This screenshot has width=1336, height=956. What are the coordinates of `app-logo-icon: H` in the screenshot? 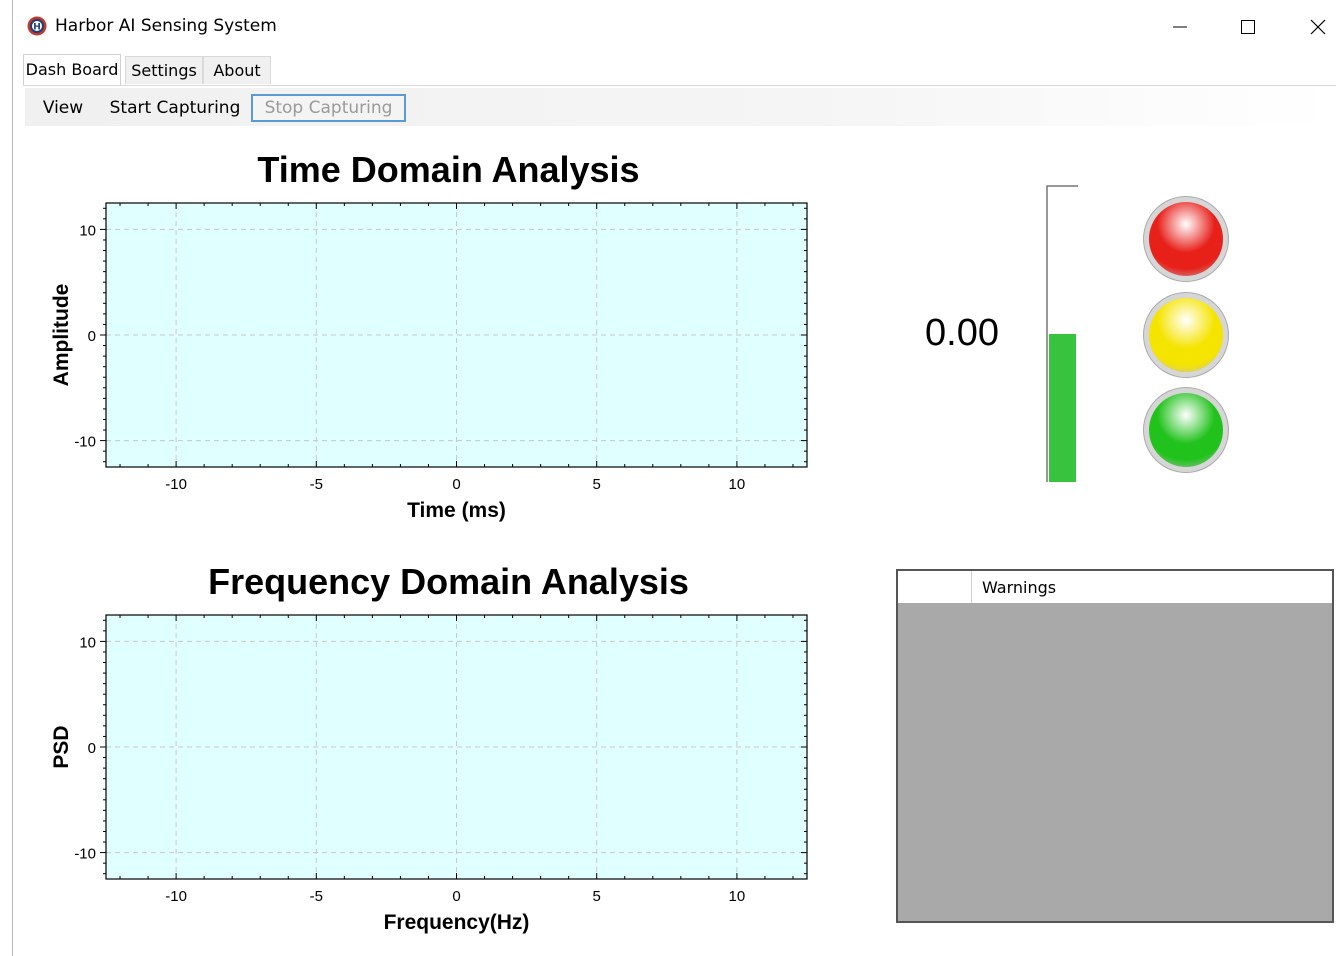 It's located at (37, 26).